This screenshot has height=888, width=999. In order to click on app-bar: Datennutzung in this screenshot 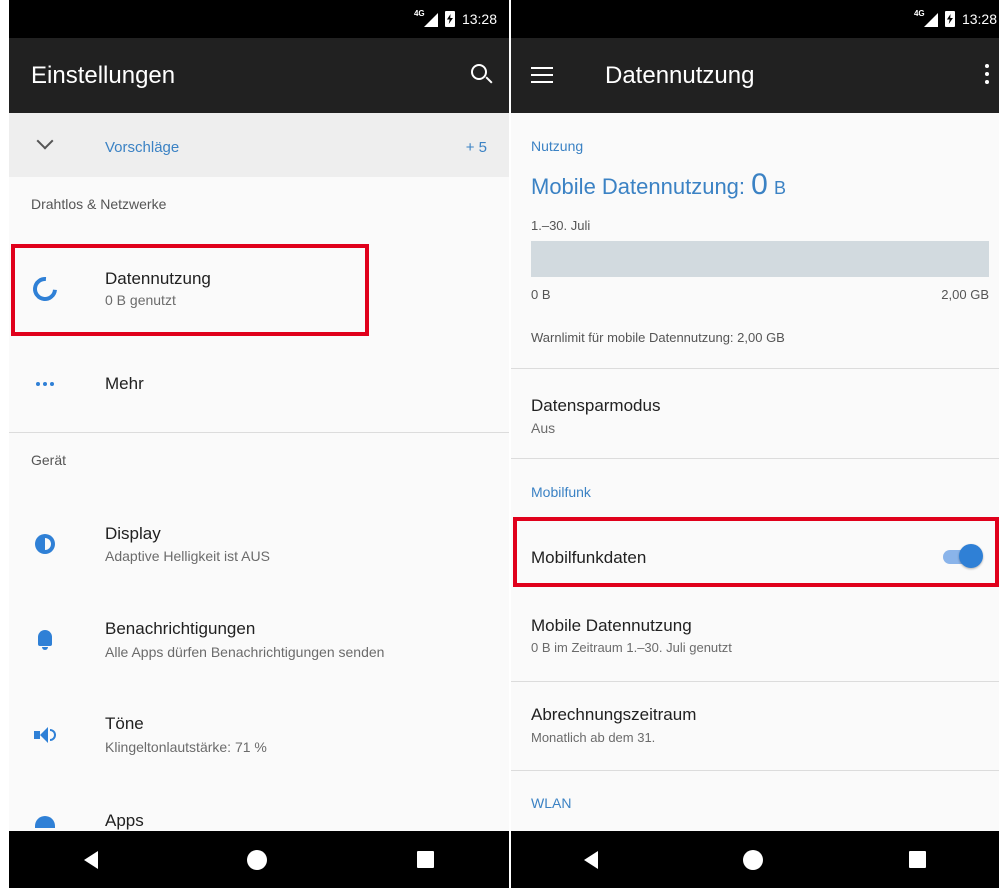, I will do `click(755, 75)`.